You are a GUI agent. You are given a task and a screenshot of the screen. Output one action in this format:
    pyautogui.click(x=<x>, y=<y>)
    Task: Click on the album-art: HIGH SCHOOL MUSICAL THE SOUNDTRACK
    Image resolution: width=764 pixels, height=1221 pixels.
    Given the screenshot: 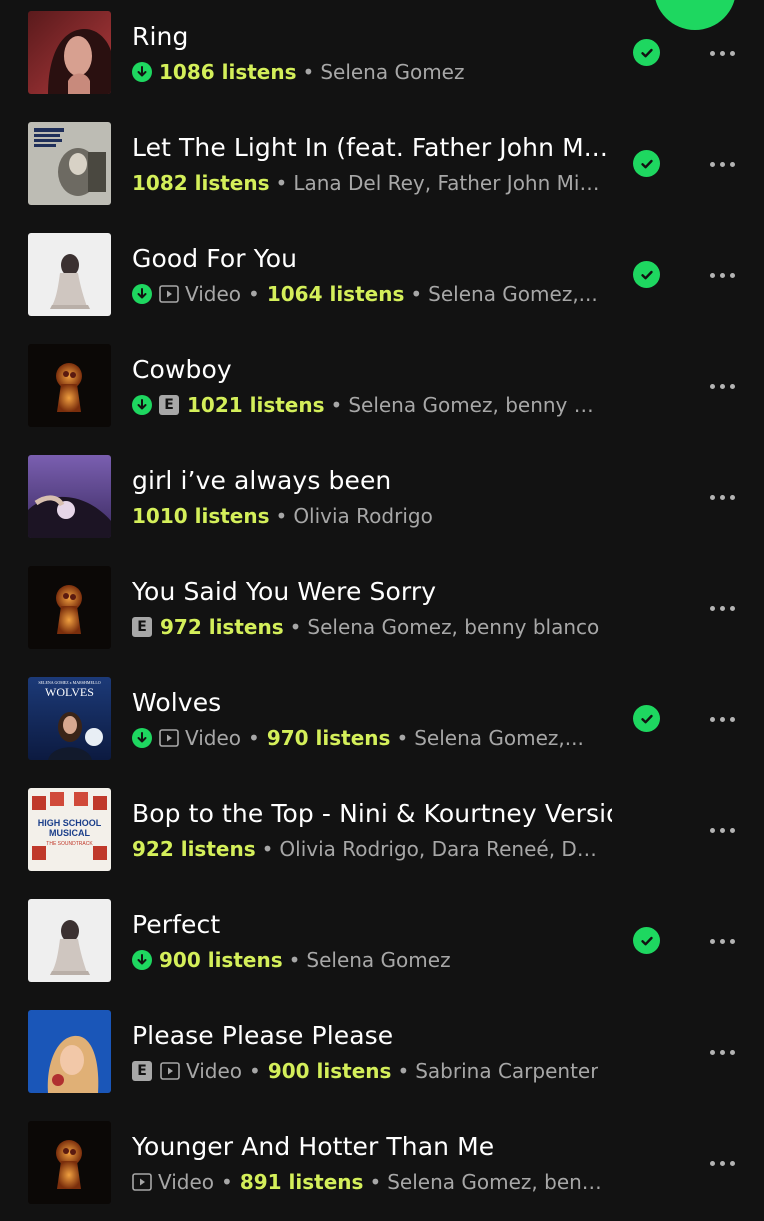 What is the action you would take?
    pyautogui.click(x=69, y=829)
    